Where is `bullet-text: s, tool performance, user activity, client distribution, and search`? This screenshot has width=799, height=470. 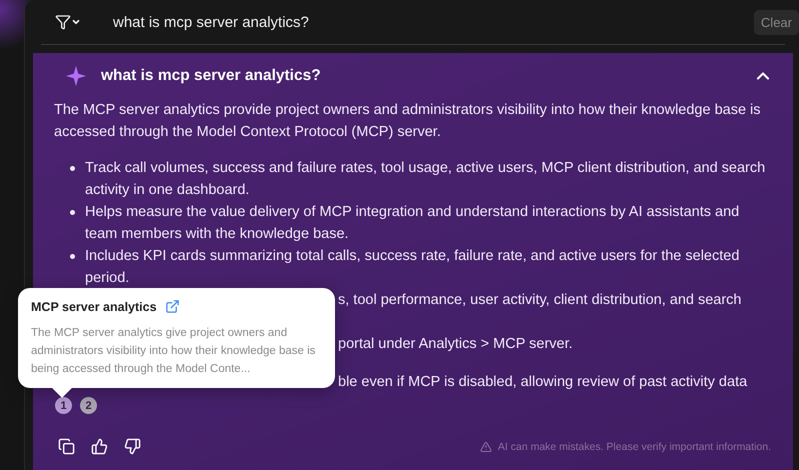
bullet-text: s, tool performance, user activity, client distribution, and search is located at coordinates (540, 300).